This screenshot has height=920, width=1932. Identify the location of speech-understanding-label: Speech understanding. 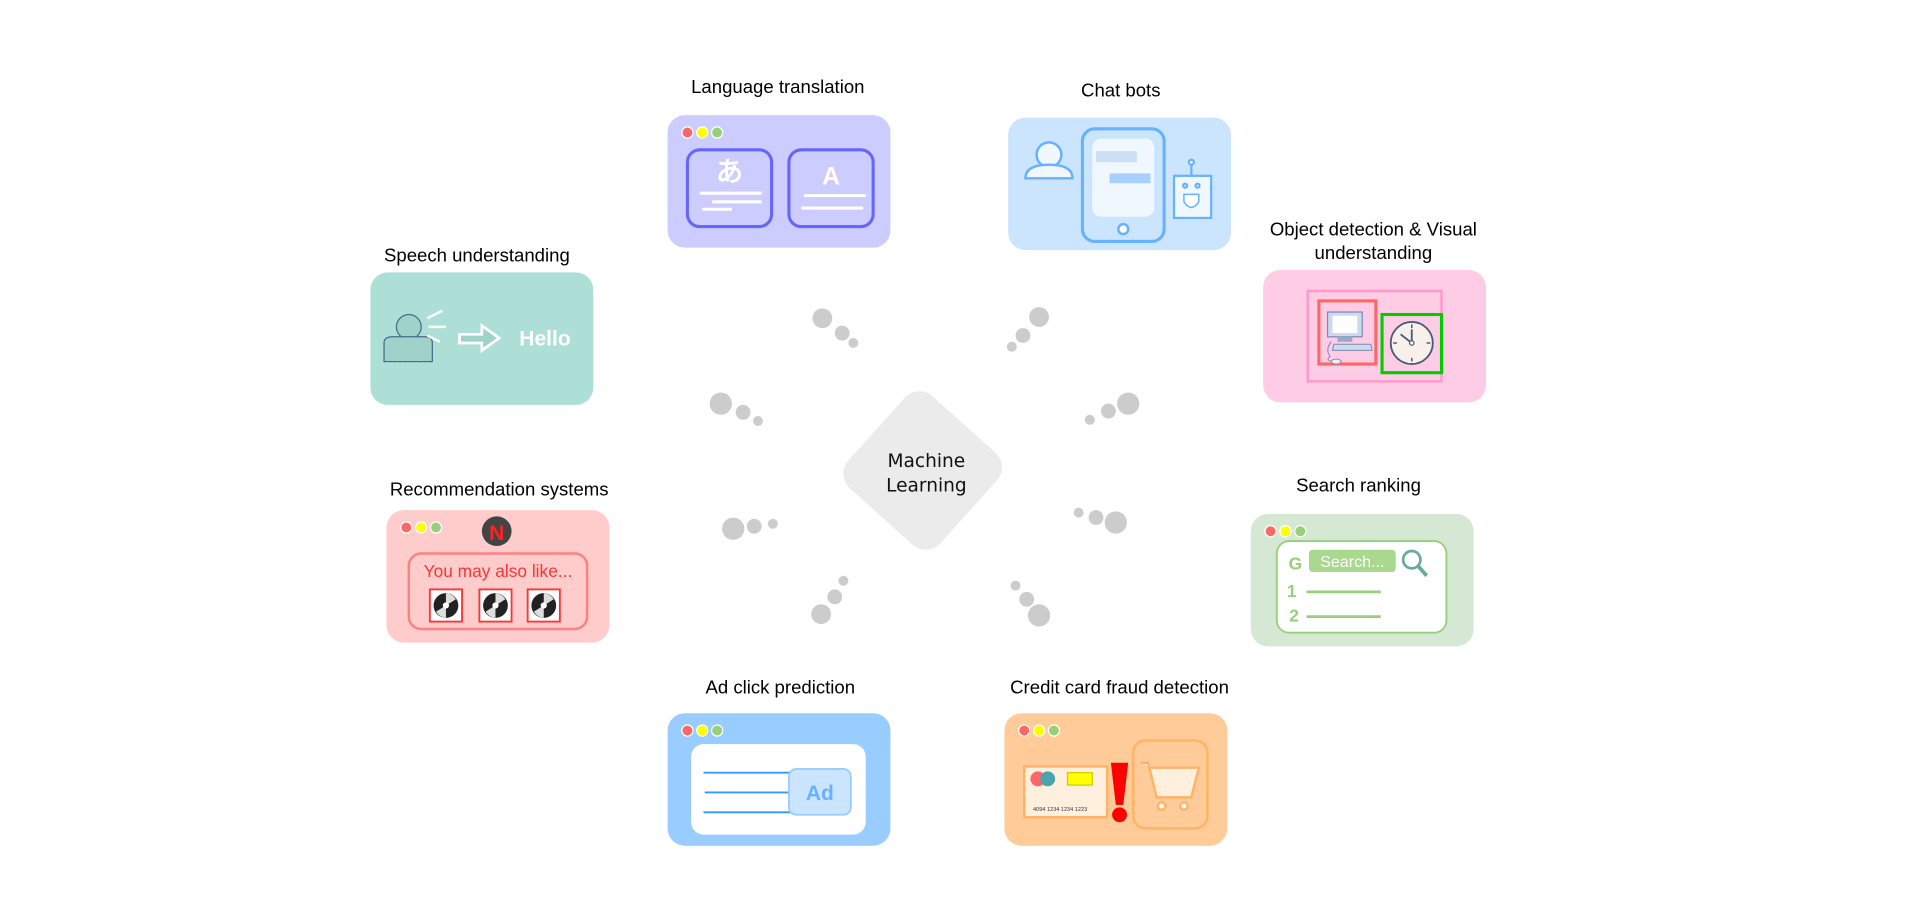
(477, 254).